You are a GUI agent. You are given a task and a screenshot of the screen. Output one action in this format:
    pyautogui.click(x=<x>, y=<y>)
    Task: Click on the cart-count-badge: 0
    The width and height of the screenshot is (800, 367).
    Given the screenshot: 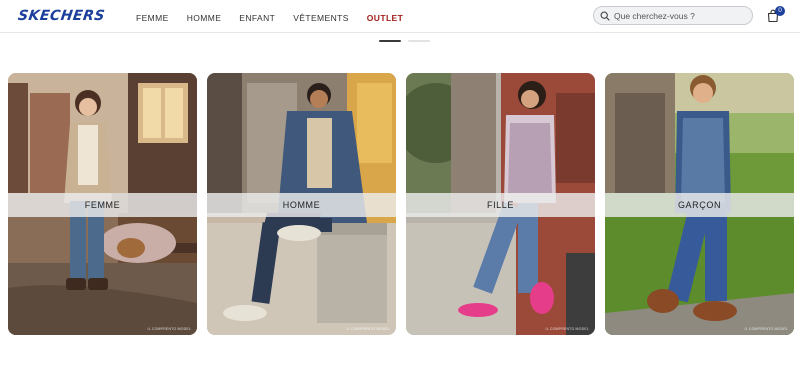 What is the action you would take?
    pyautogui.click(x=780, y=11)
    